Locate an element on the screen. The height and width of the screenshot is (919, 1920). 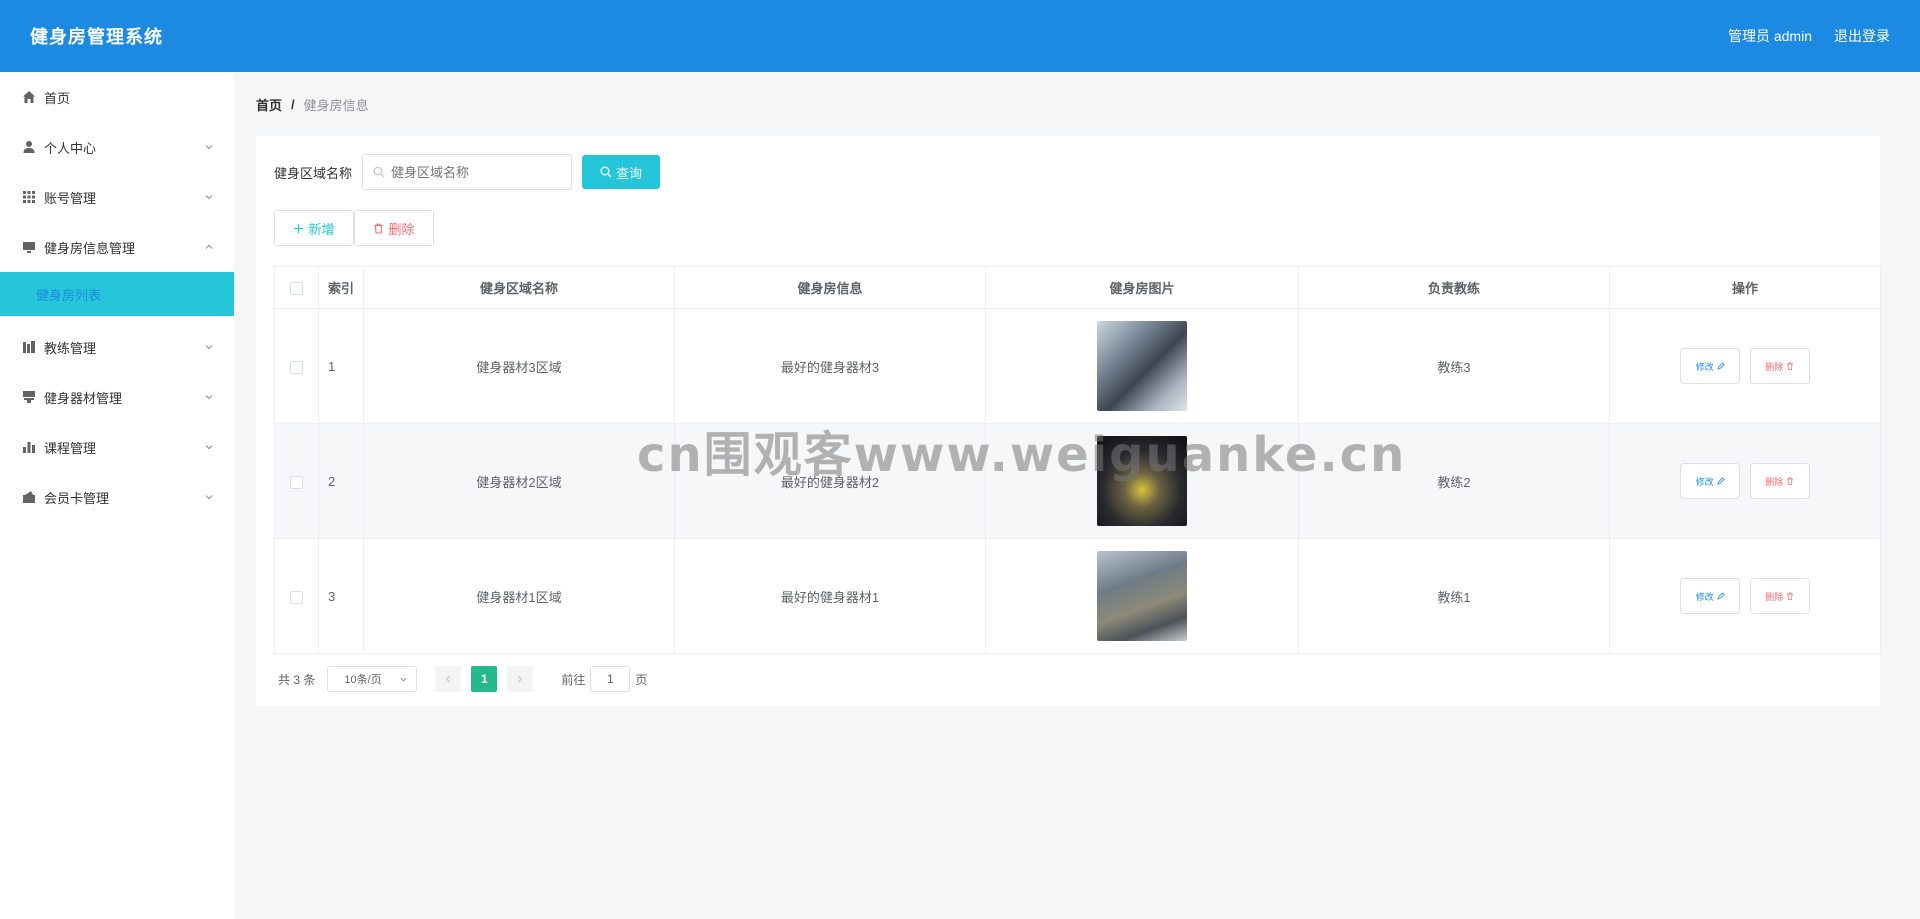
select-all-header is located at coordinates (296, 287).